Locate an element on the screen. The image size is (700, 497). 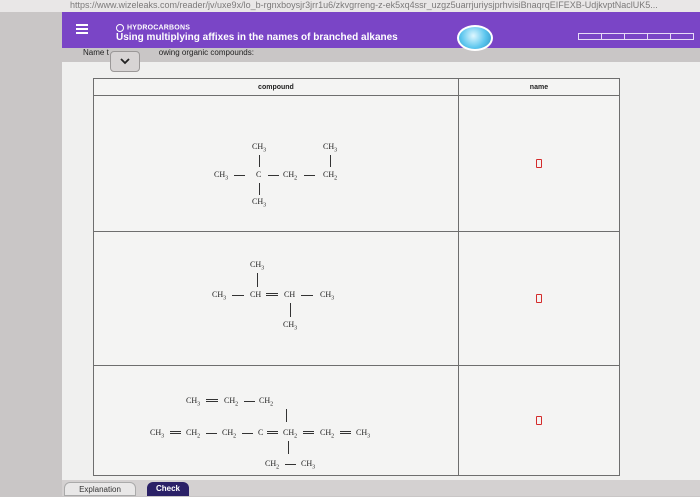
check-button: Check is located at coordinates (168, 489).